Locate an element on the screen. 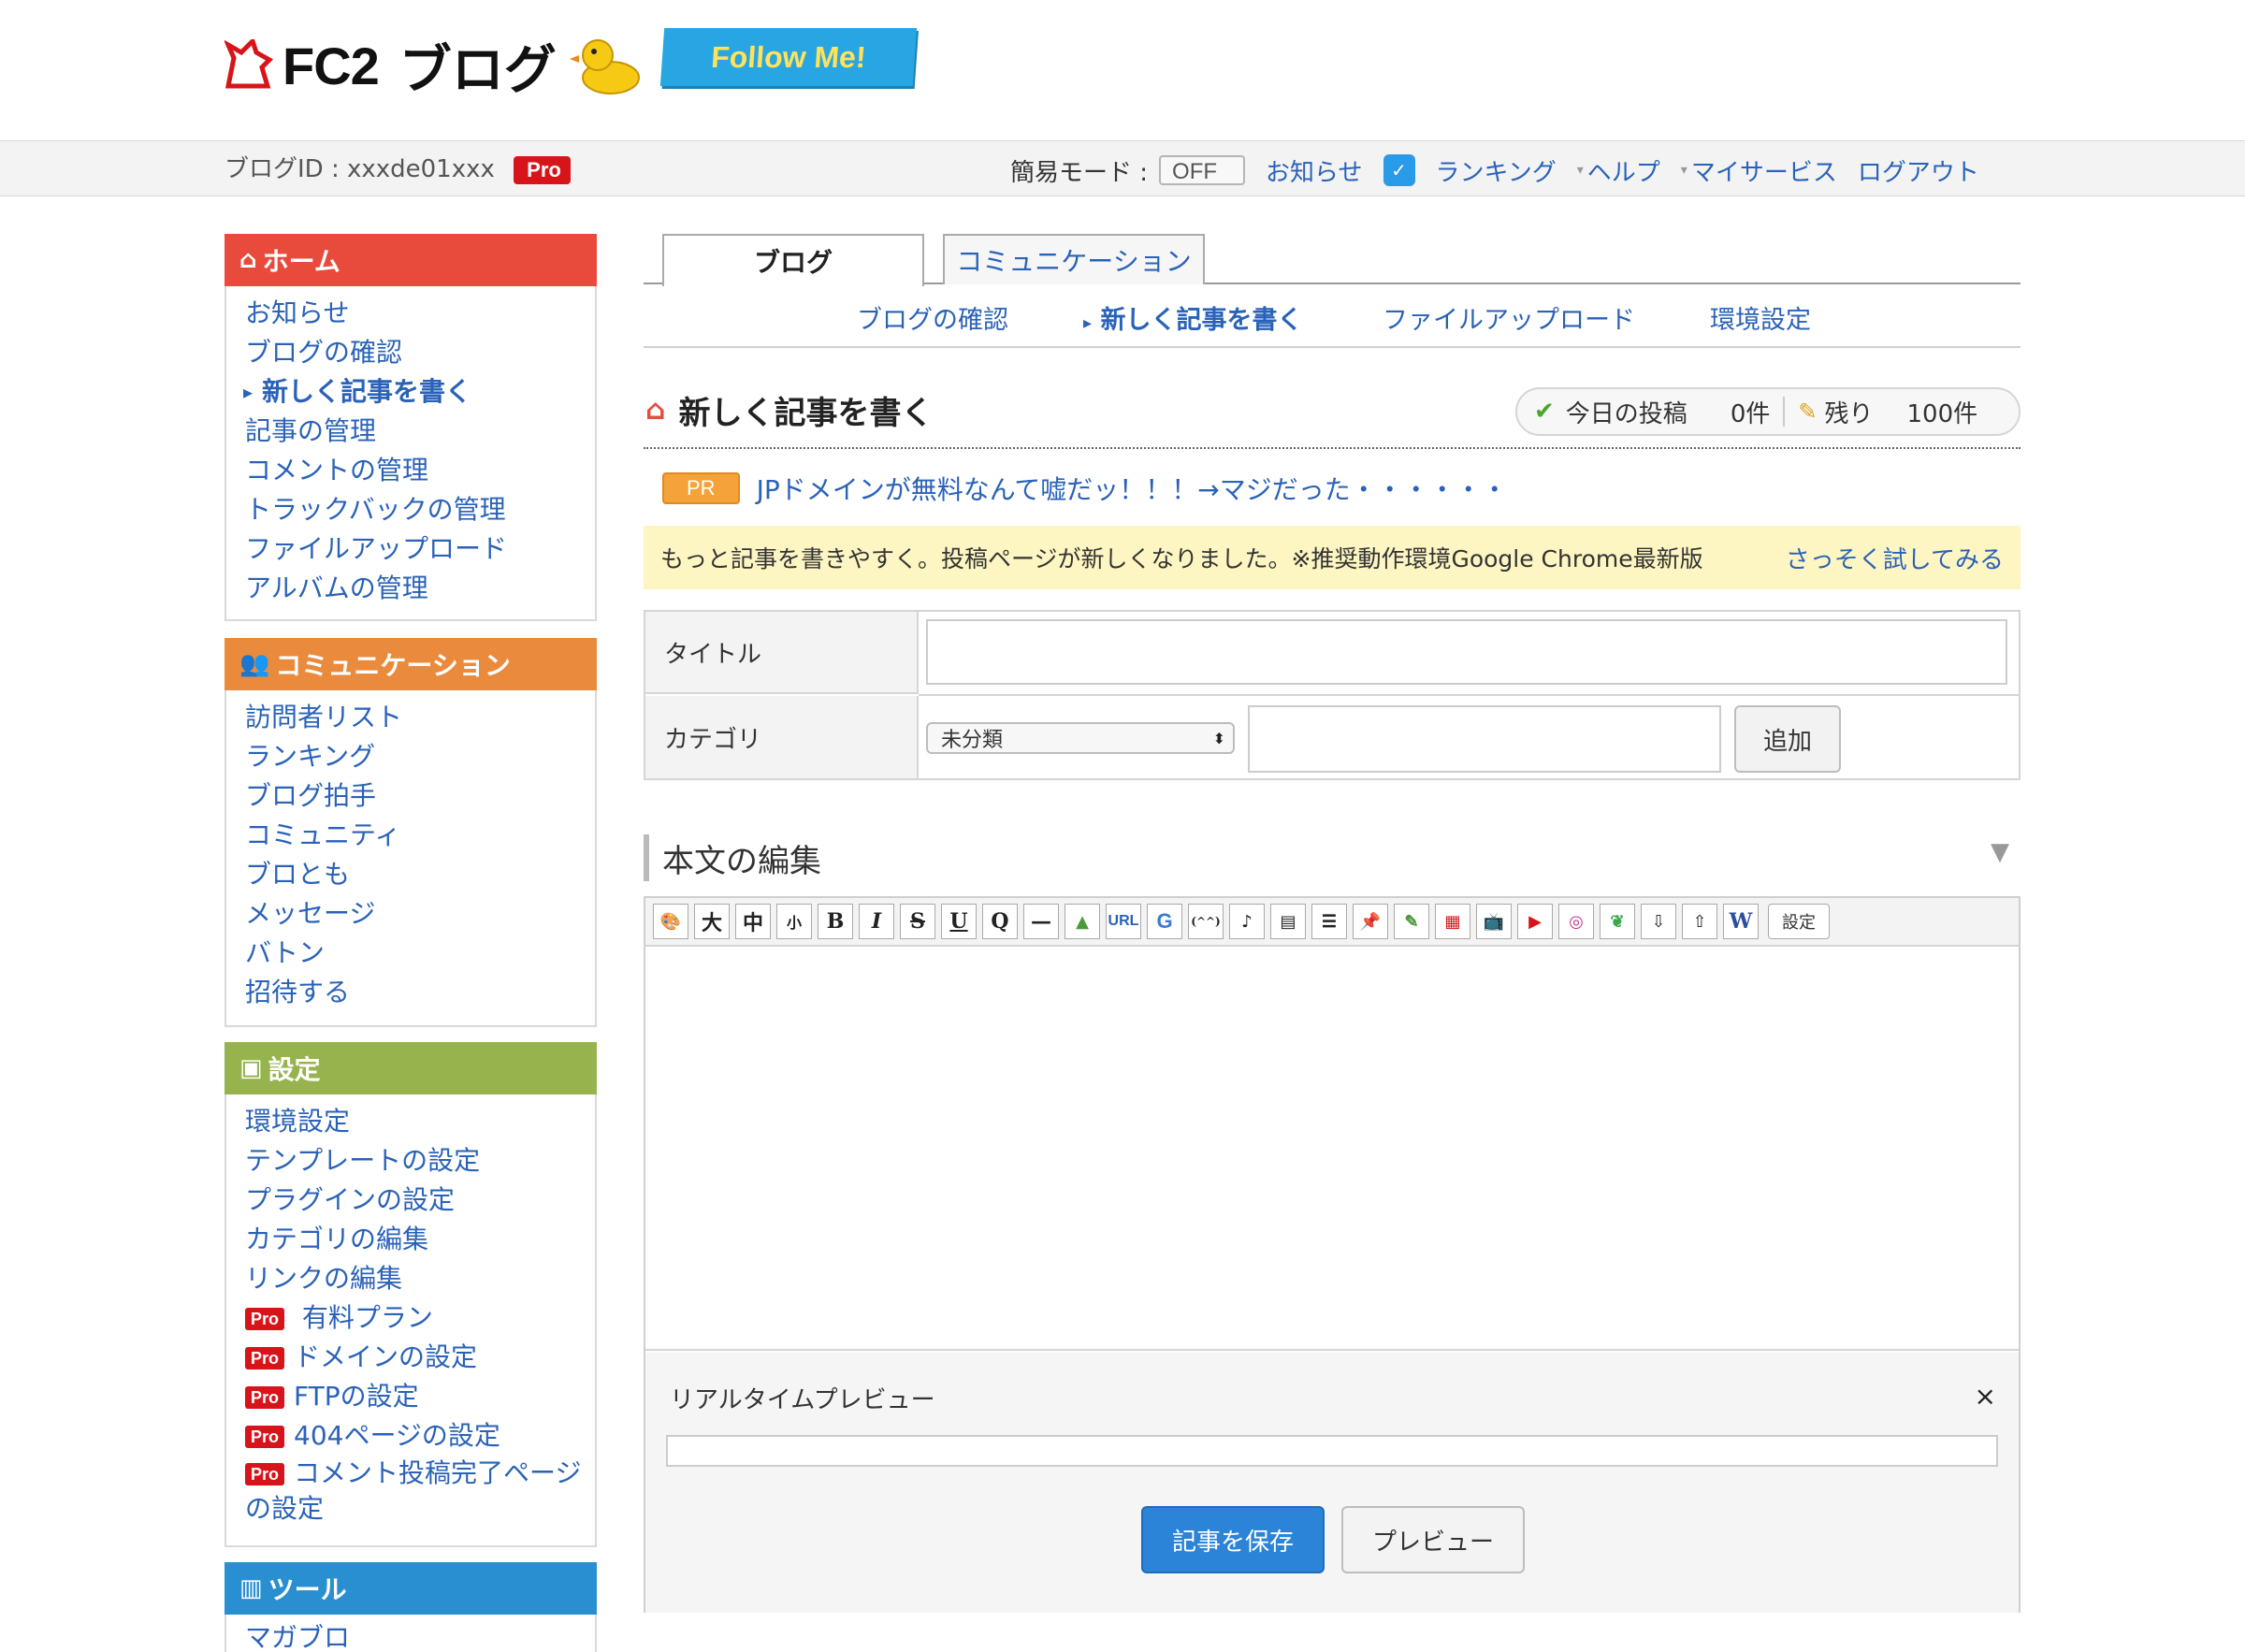 This screenshot has width=2245, height=1652. nav-ranking-link: ランキング is located at coordinates (1497, 170).